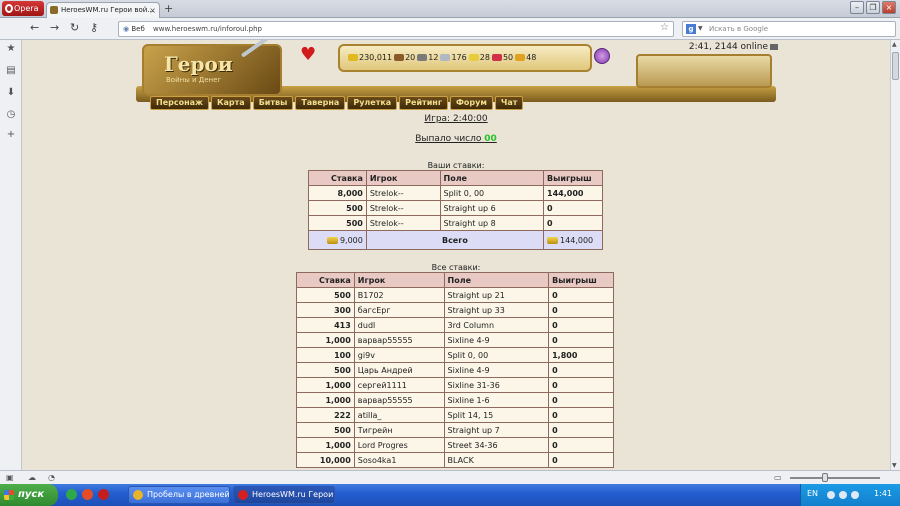 The image size is (900, 506). I want to click on turbo-icon: ◔, so click(51, 477).